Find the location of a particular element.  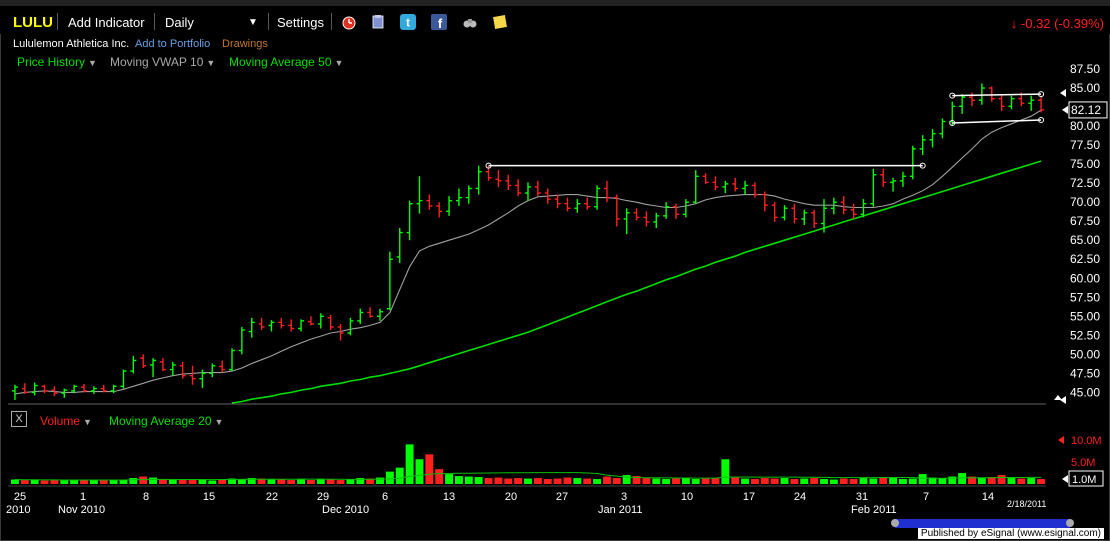

price-tick-label: 85.00 is located at coordinates (1085, 88).